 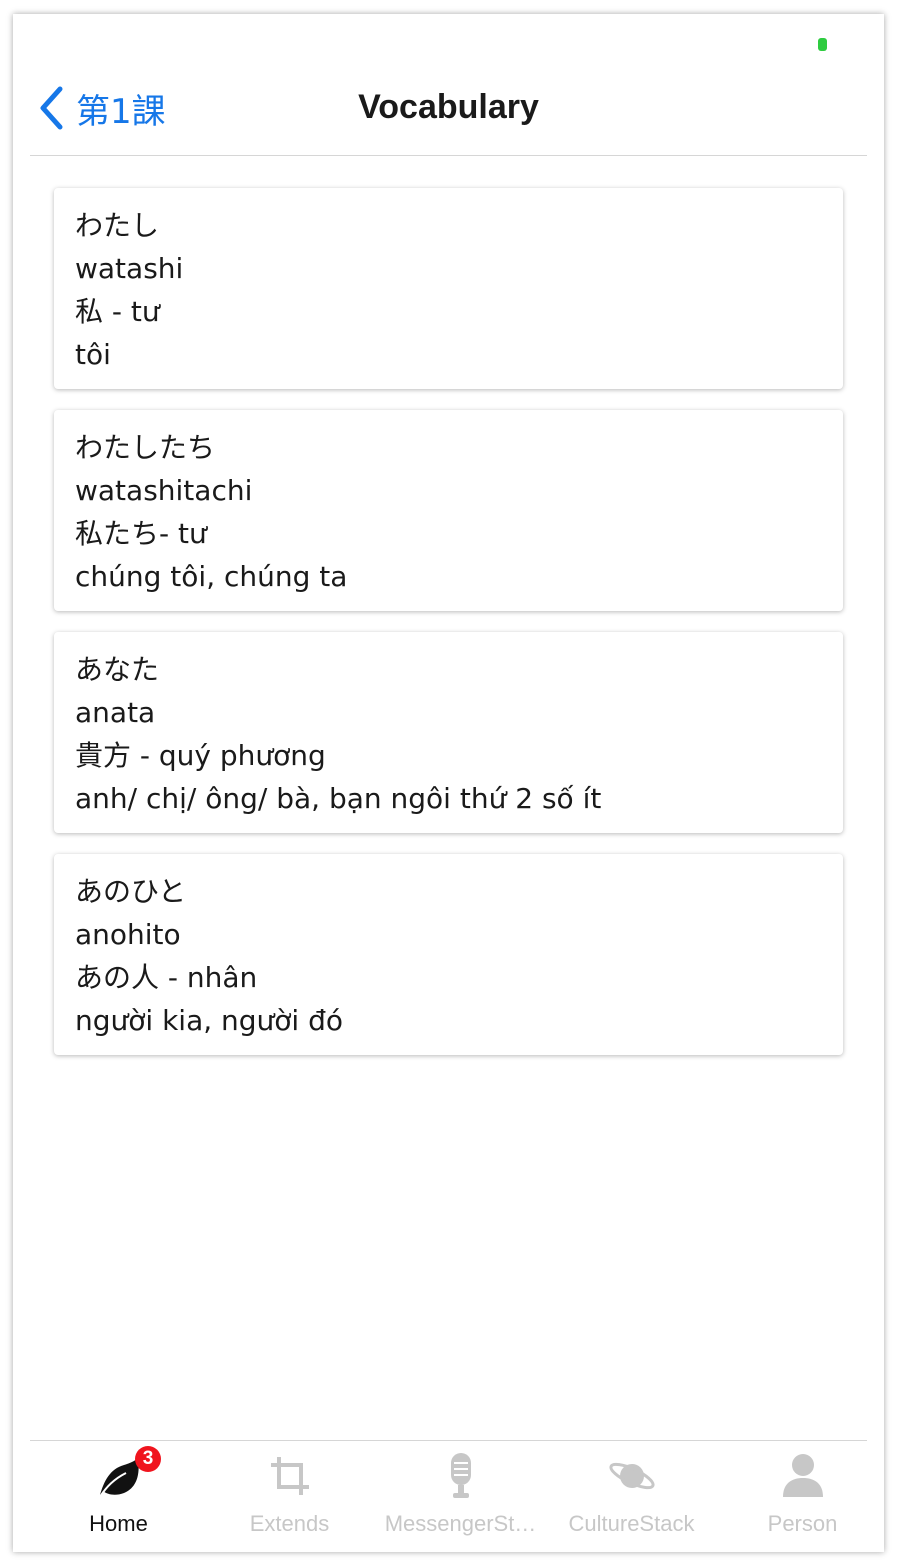 I want to click on navigation-bar: 第1課 Vocabulary, so click(x=448, y=115).